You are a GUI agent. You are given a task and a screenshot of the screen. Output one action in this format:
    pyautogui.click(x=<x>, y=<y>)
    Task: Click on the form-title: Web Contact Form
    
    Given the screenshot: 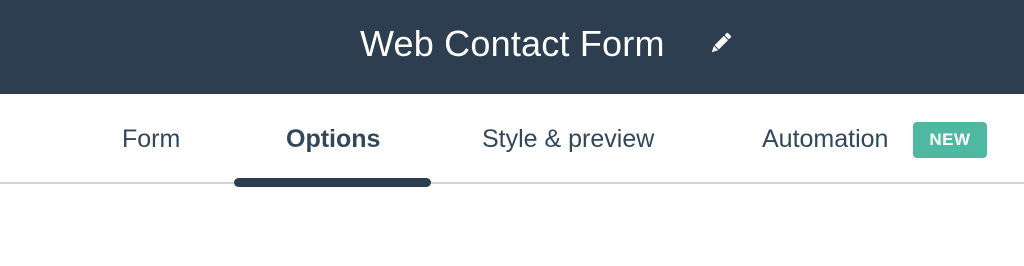 What is the action you would take?
    pyautogui.click(x=512, y=43)
    